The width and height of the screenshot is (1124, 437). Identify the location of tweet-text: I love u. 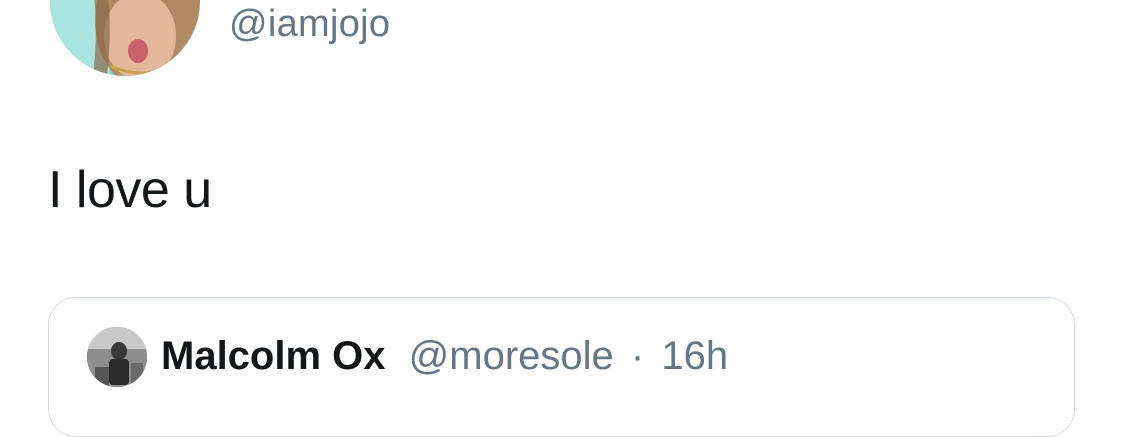
(130, 190).